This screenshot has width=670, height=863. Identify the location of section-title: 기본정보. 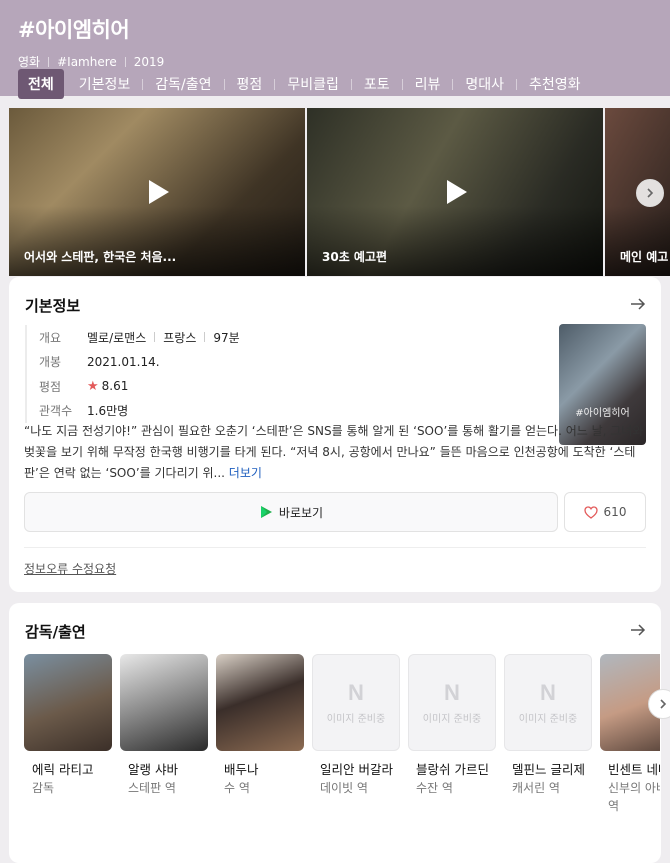
(53, 306).